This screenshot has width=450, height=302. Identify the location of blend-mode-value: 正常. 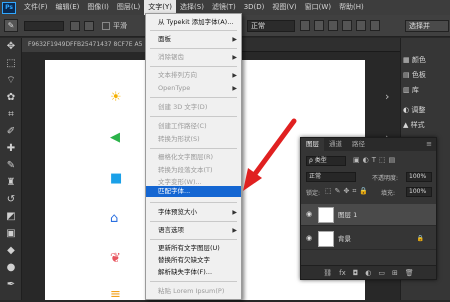
(258, 26).